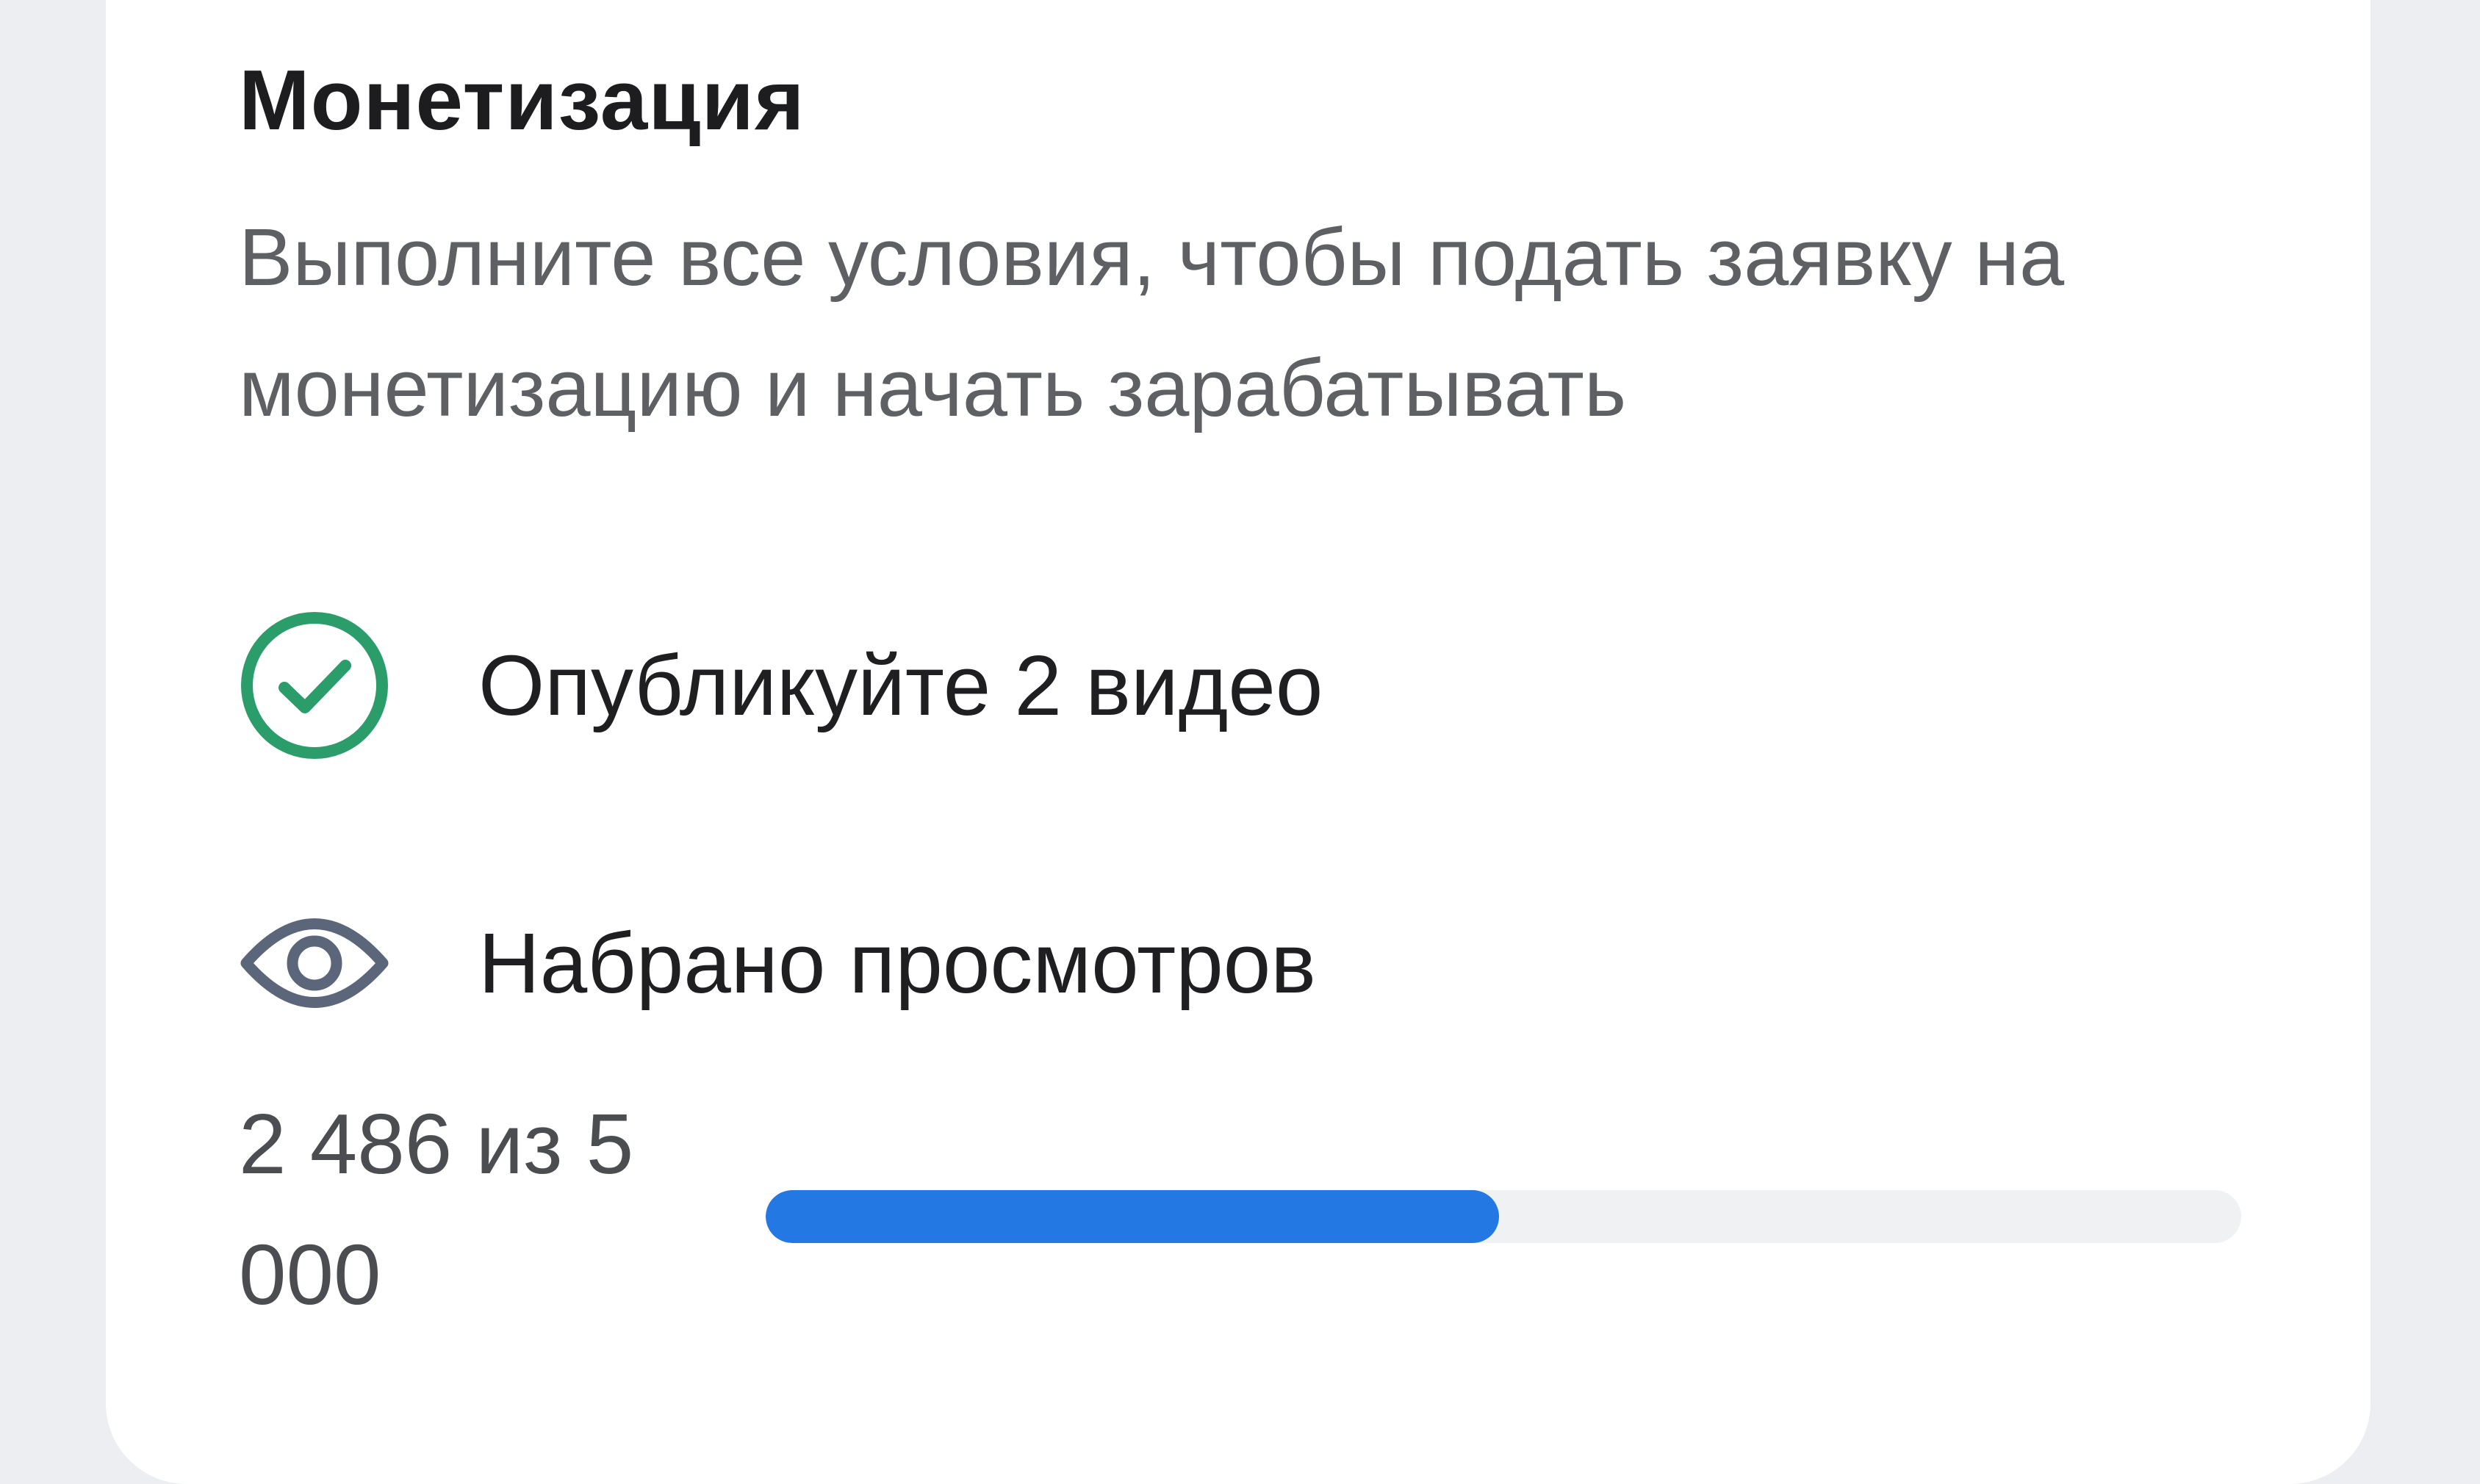 This screenshot has width=2480, height=1484. I want to click on views-progress-bar, so click(1503, 1216).